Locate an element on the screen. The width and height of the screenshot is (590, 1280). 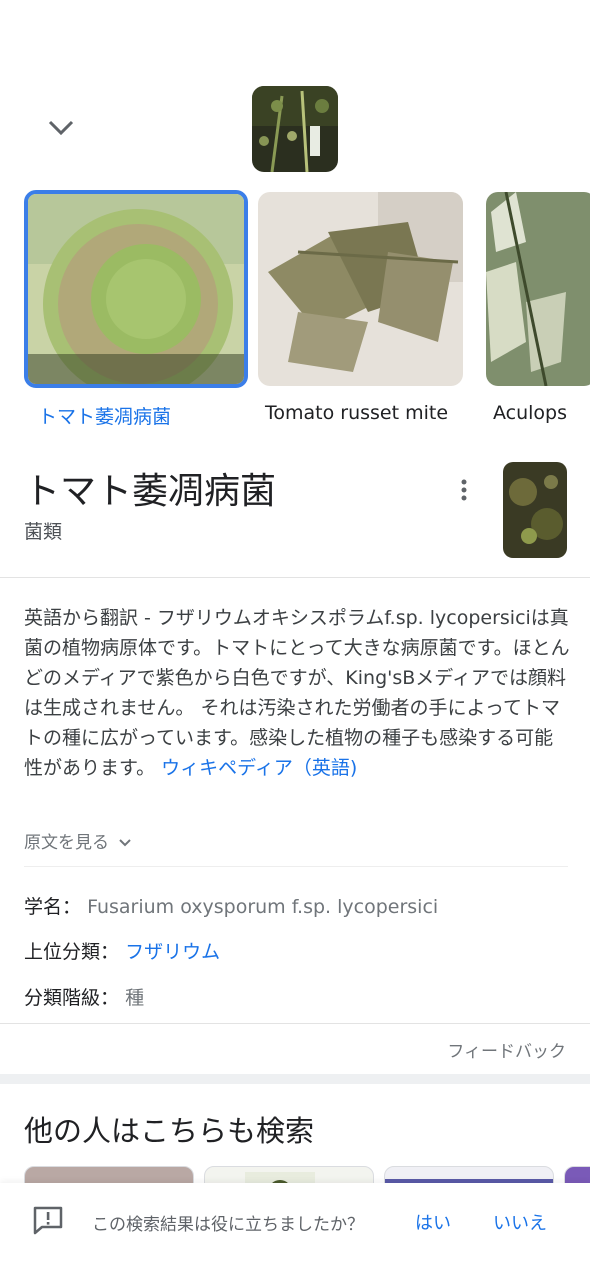
header-thumbnail is located at coordinates (295, 129).